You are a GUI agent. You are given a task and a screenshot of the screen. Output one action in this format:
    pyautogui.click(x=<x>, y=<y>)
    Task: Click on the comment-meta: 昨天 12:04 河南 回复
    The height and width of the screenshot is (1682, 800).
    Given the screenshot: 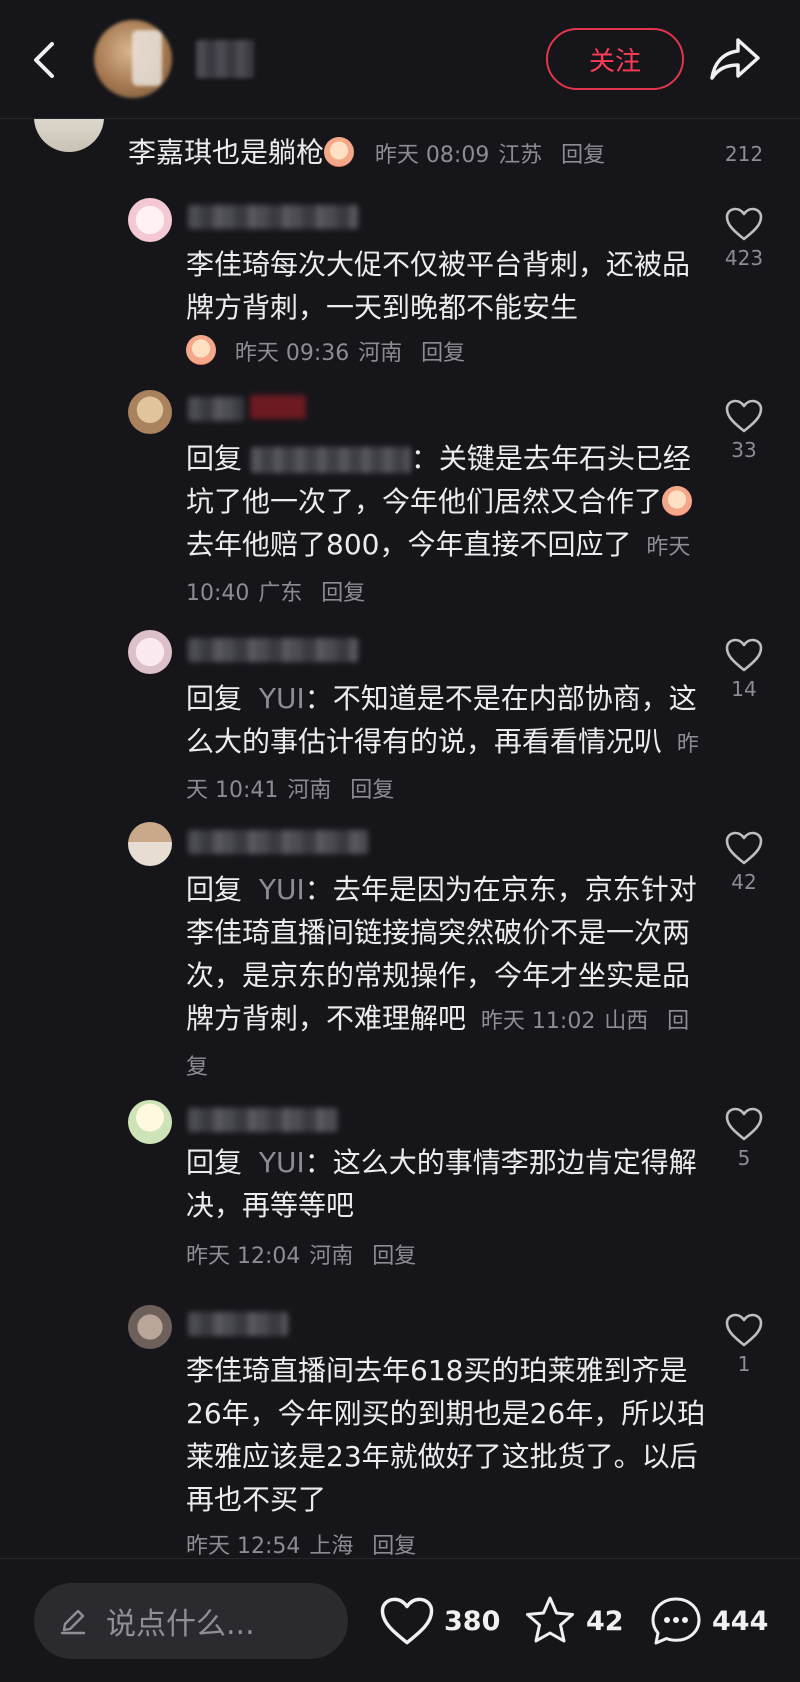 What is the action you would take?
    pyautogui.click(x=446, y=1255)
    